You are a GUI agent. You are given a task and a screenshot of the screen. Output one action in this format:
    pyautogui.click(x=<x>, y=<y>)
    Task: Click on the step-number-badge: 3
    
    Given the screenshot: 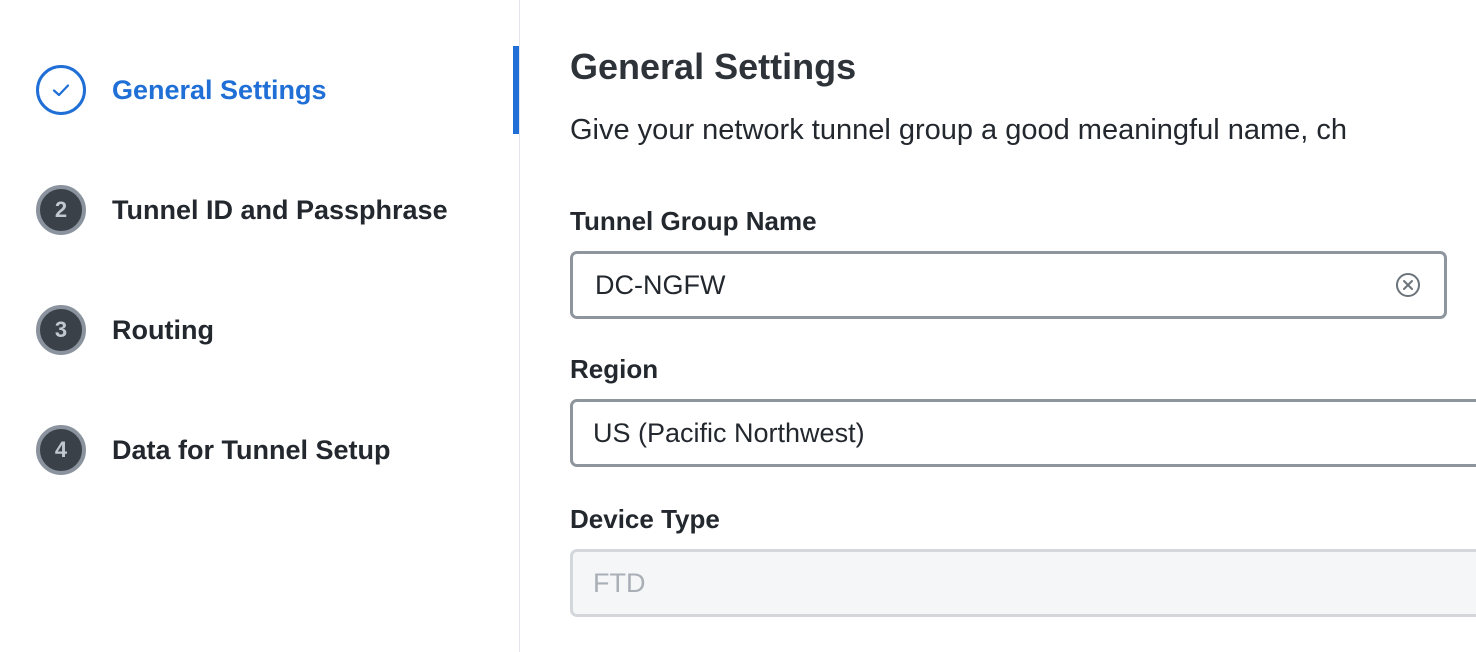 What is the action you would take?
    pyautogui.click(x=61, y=330)
    